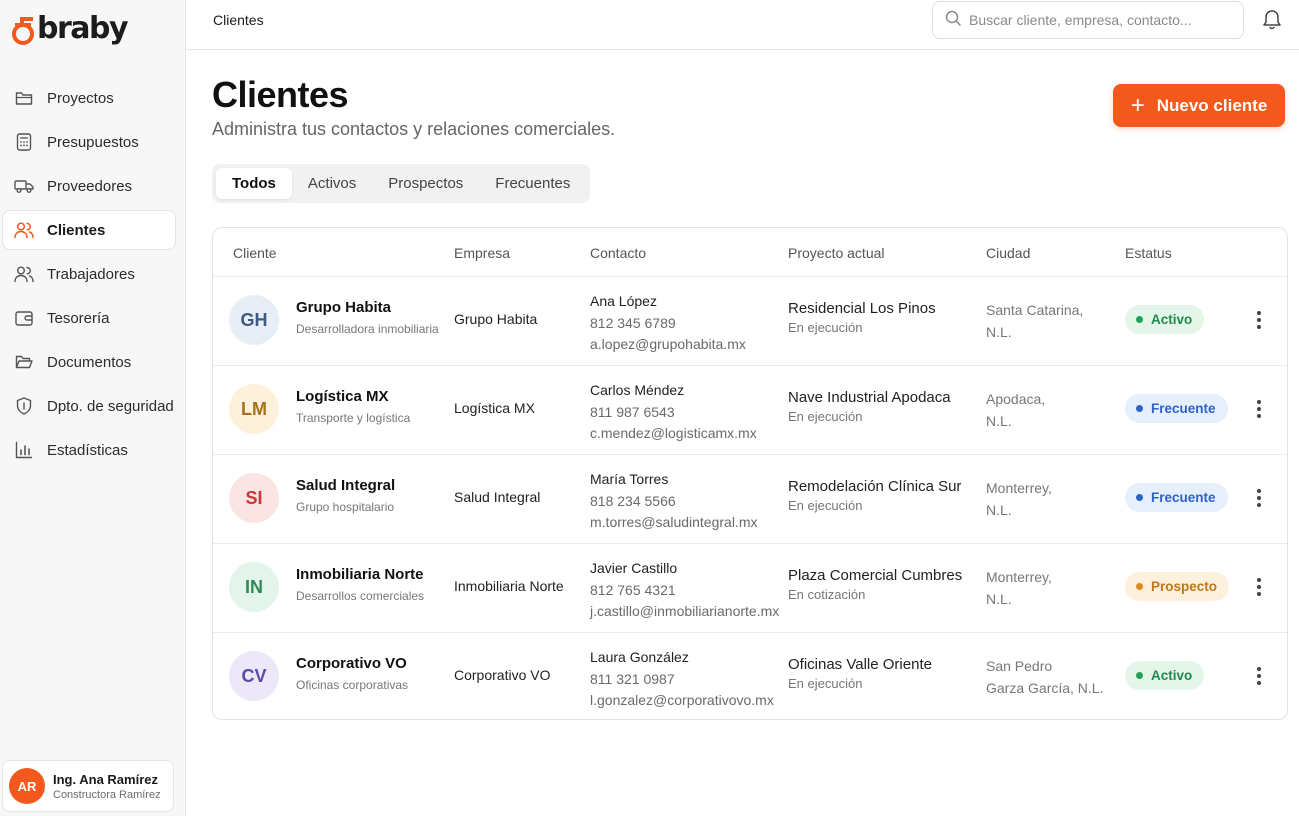 The height and width of the screenshot is (816, 1299). I want to click on client-company: Inmobiliaria Norte, so click(509, 586).